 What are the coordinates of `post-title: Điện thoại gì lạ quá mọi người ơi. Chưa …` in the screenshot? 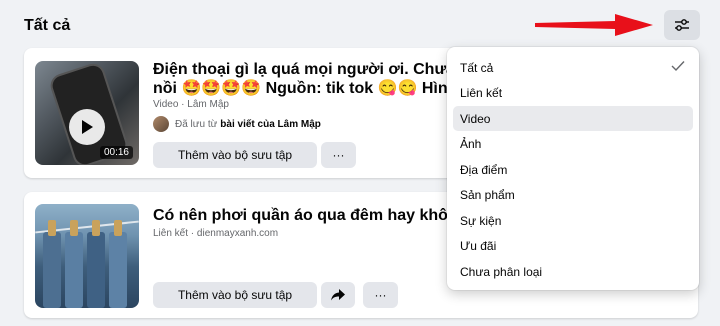 It's located at (313, 80).